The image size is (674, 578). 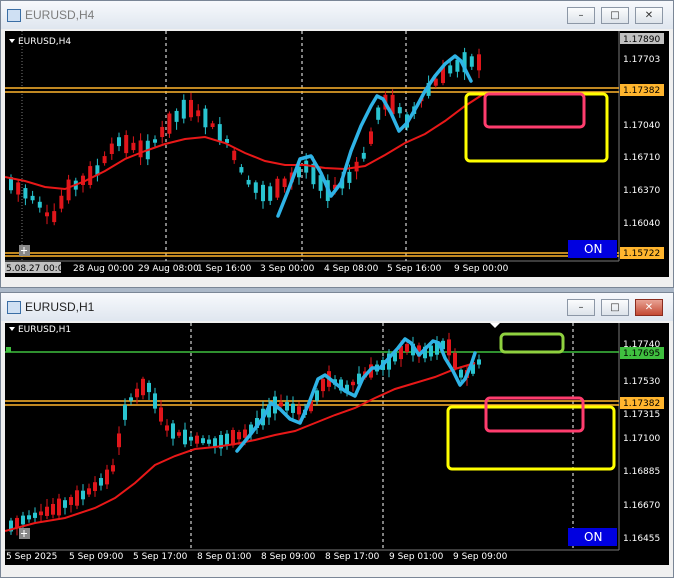 What do you see at coordinates (31, 557) in the screenshot?
I see `time-label: 5 Sep 2025` at bounding box center [31, 557].